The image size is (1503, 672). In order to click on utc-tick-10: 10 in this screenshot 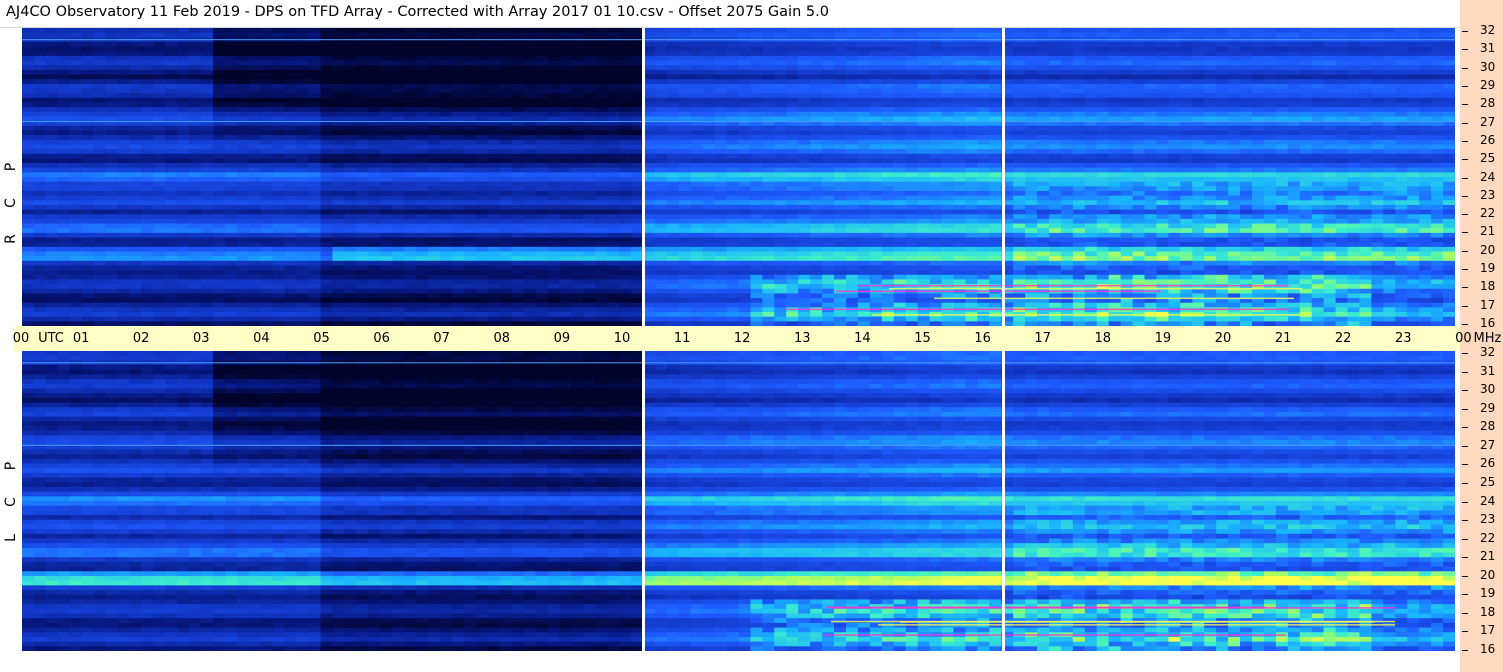, I will do `click(622, 338)`.